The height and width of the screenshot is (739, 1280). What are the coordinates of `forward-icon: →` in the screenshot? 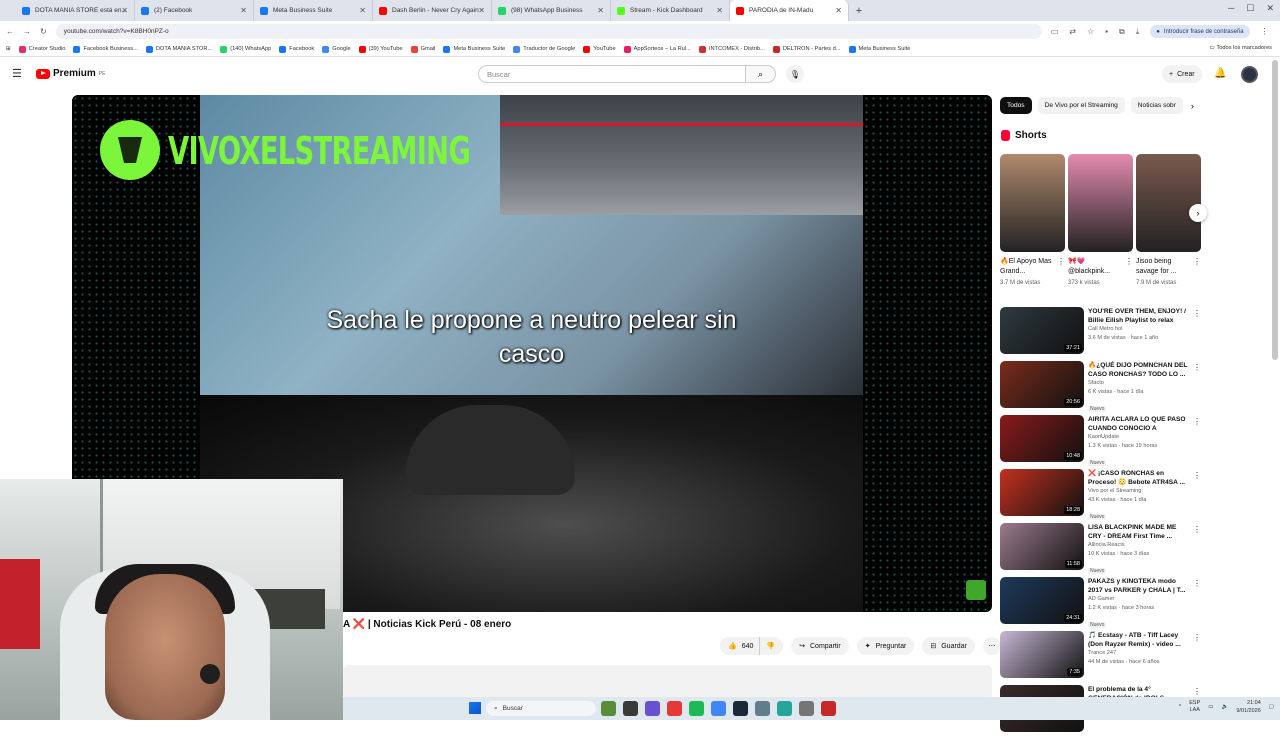 It's located at (27, 31).